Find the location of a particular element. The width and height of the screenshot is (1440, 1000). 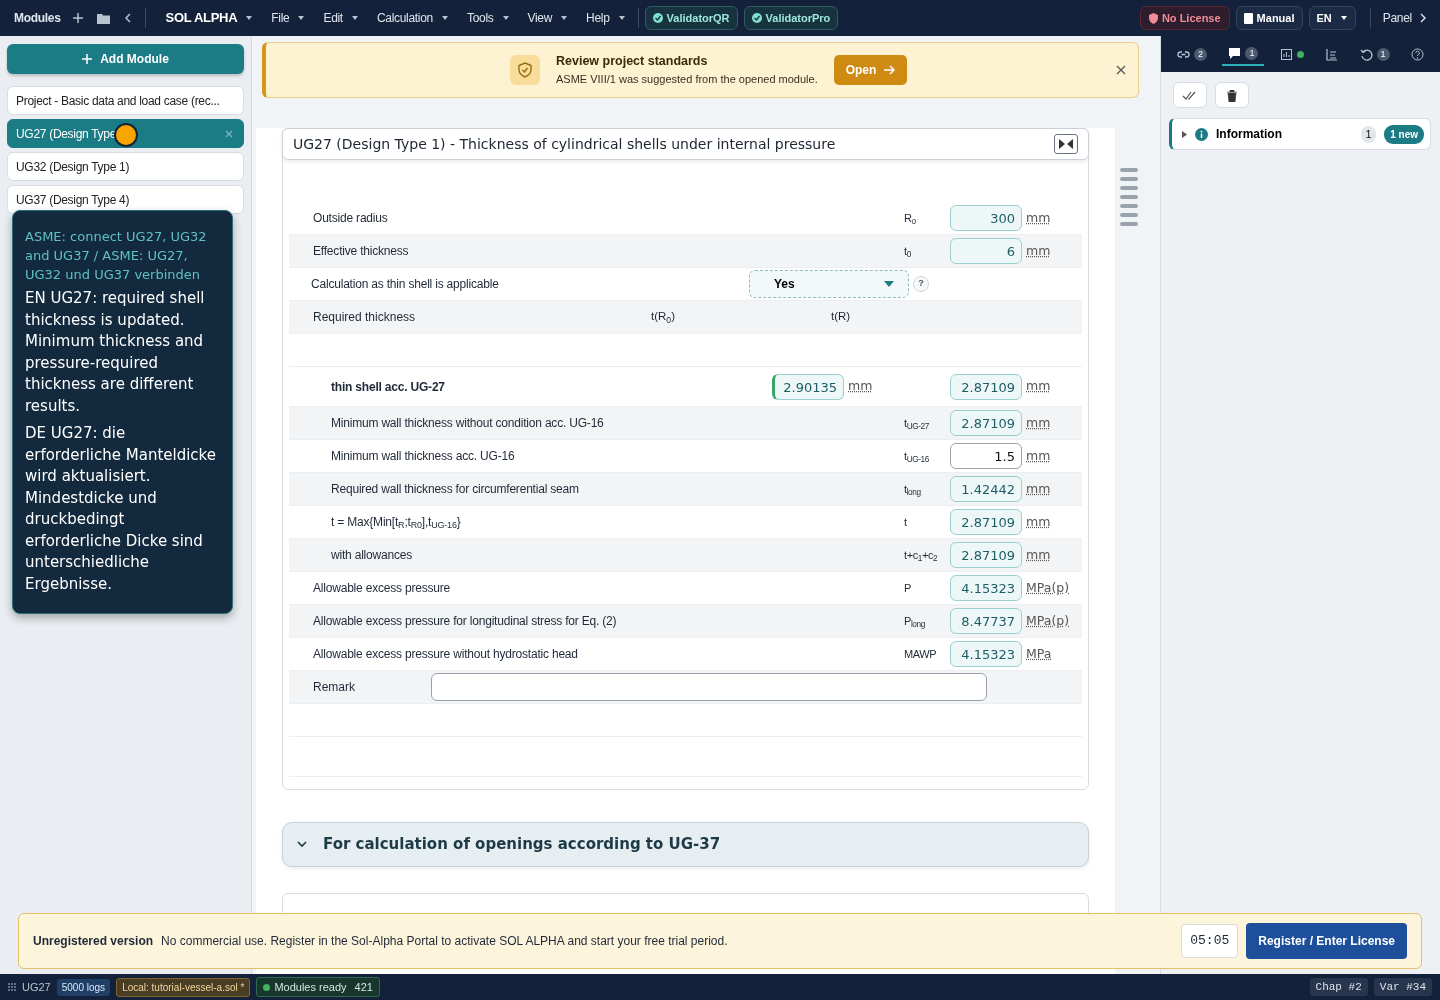

module-item: UG32 (Design Type 1) is located at coordinates (125, 166).